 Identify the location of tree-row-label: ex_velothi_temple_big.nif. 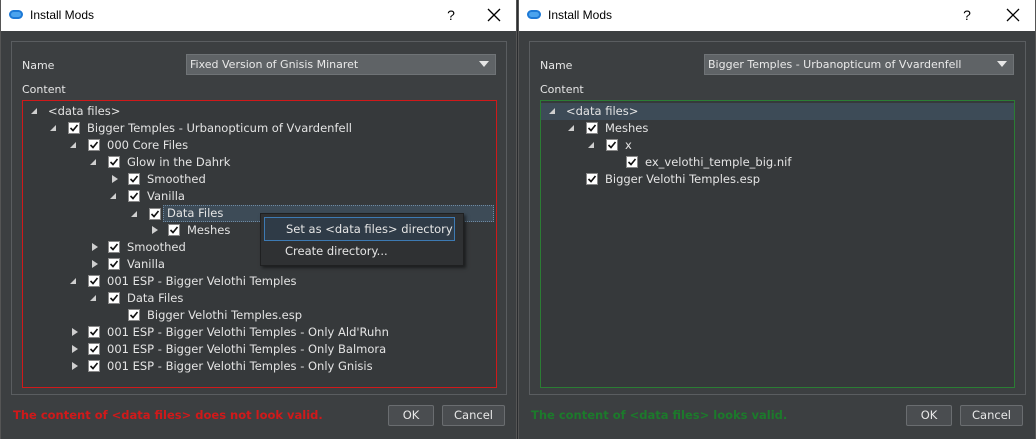
(718, 162).